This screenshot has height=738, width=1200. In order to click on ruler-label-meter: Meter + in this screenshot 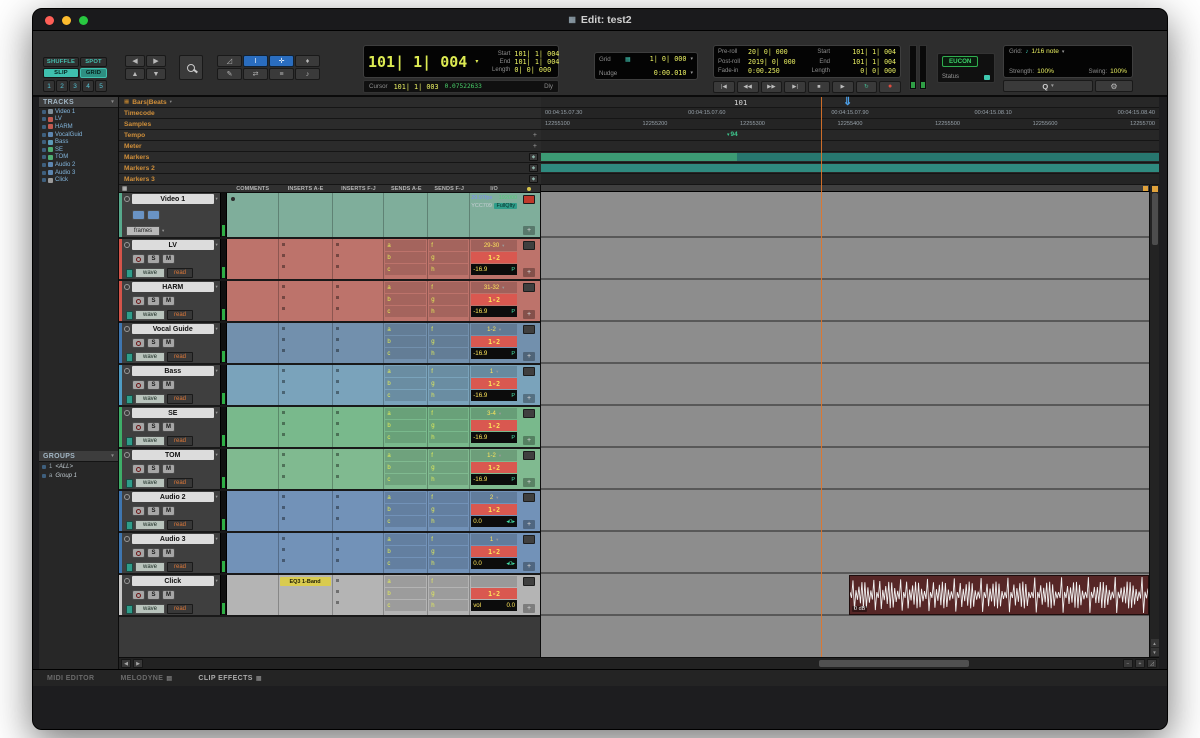, I will do `click(330, 146)`.